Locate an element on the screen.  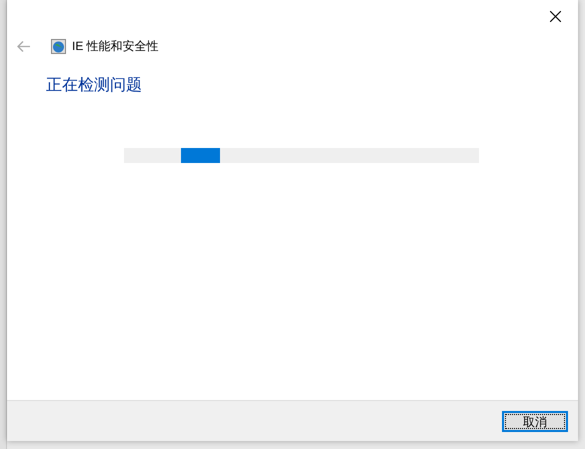
window-title: IE 性能和安全性 is located at coordinates (115, 46).